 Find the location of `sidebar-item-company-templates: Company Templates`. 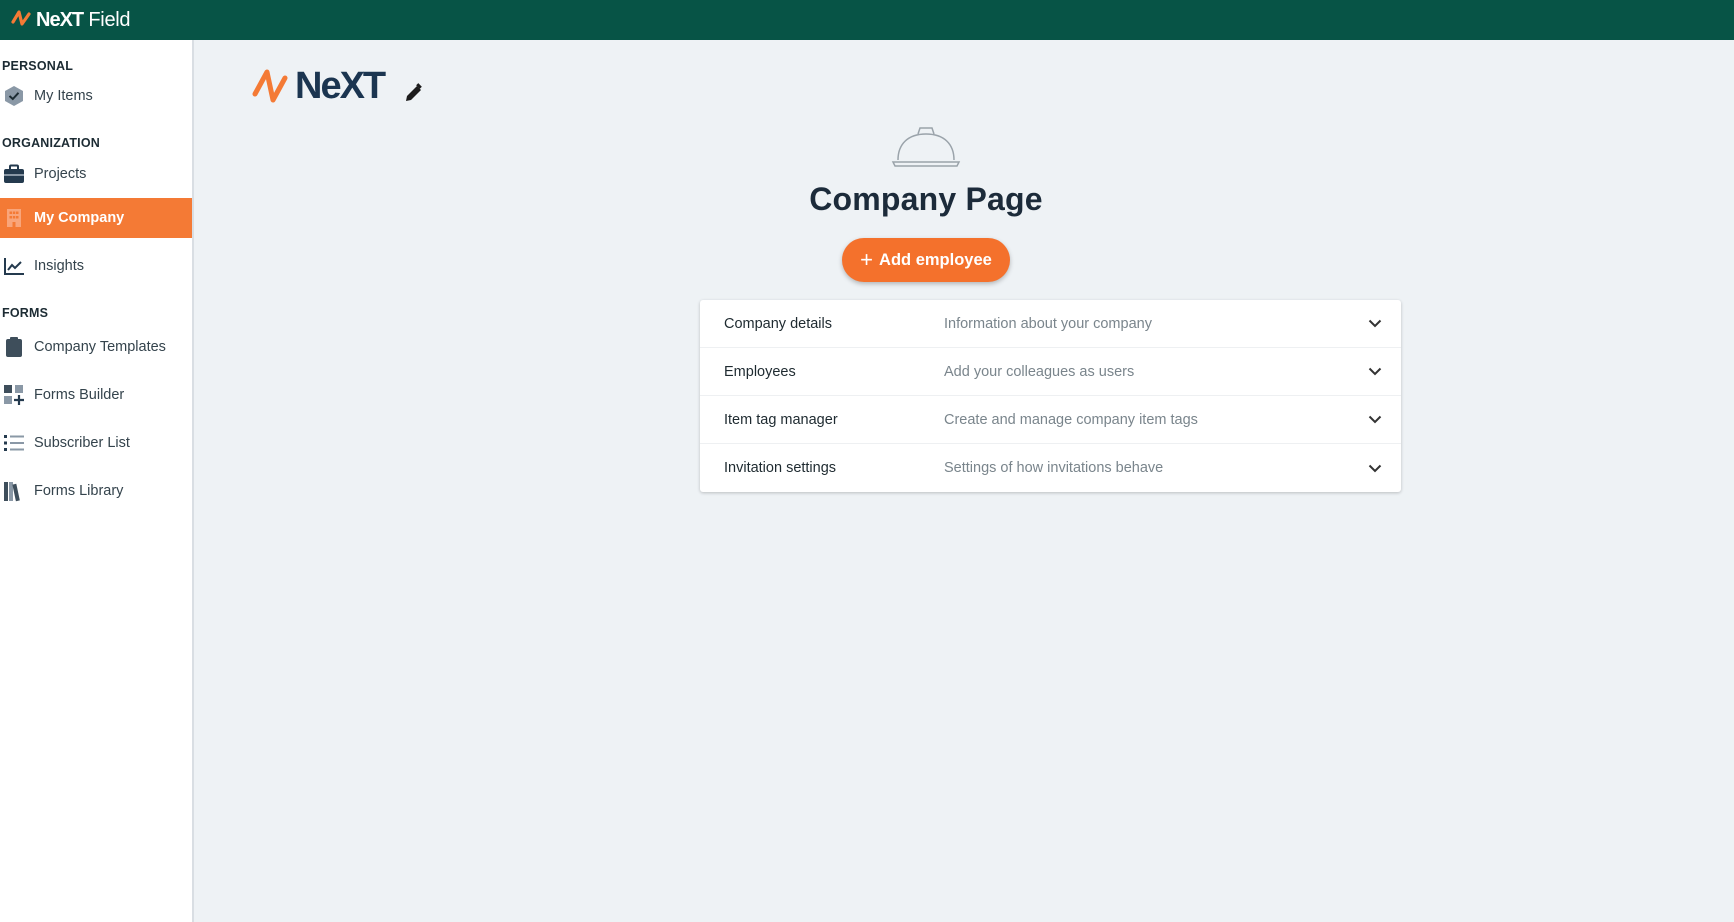

sidebar-item-company-templates: Company Templates is located at coordinates (96, 347).